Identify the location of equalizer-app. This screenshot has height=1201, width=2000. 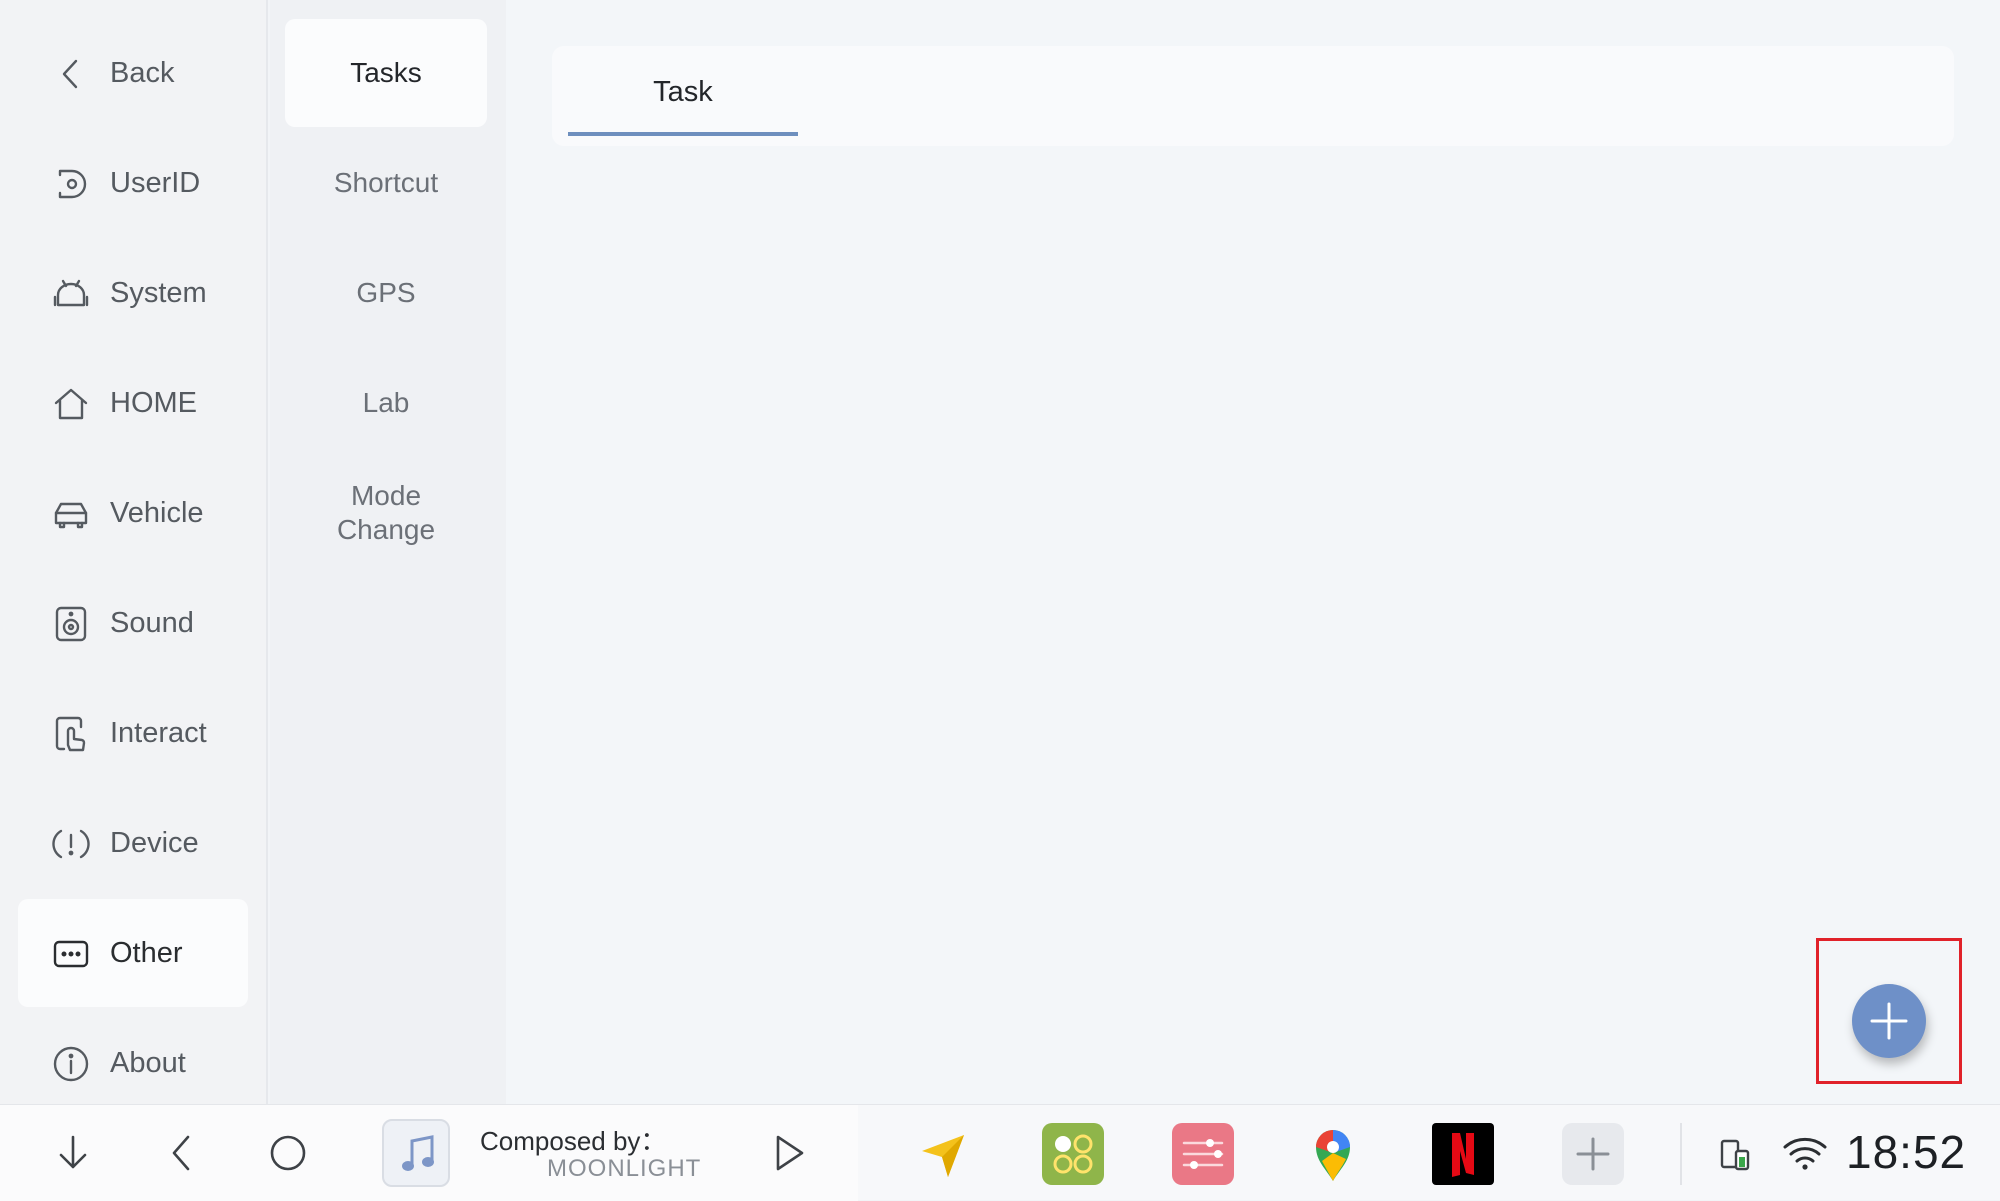
(1203, 1154).